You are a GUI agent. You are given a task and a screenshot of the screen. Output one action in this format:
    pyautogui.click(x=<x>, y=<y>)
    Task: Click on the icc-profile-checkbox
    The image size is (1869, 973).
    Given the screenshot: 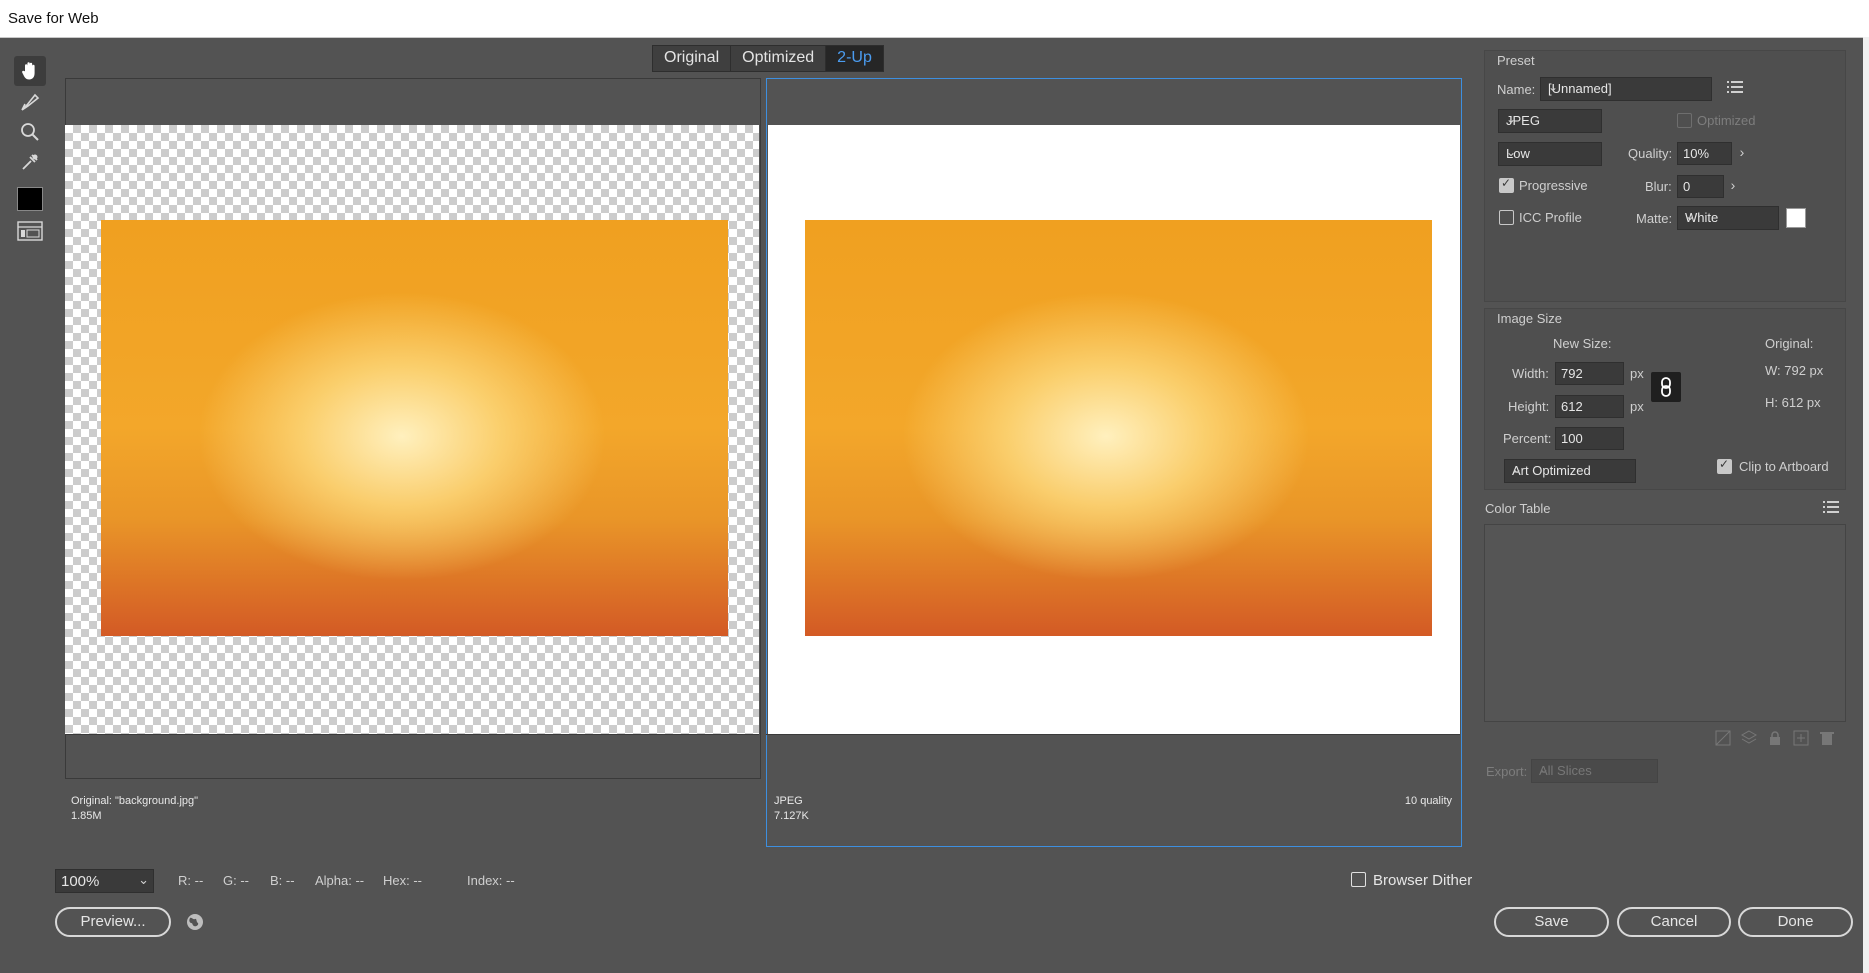 What is the action you would take?
    pyautogui.click(x=1506, y=217)
    